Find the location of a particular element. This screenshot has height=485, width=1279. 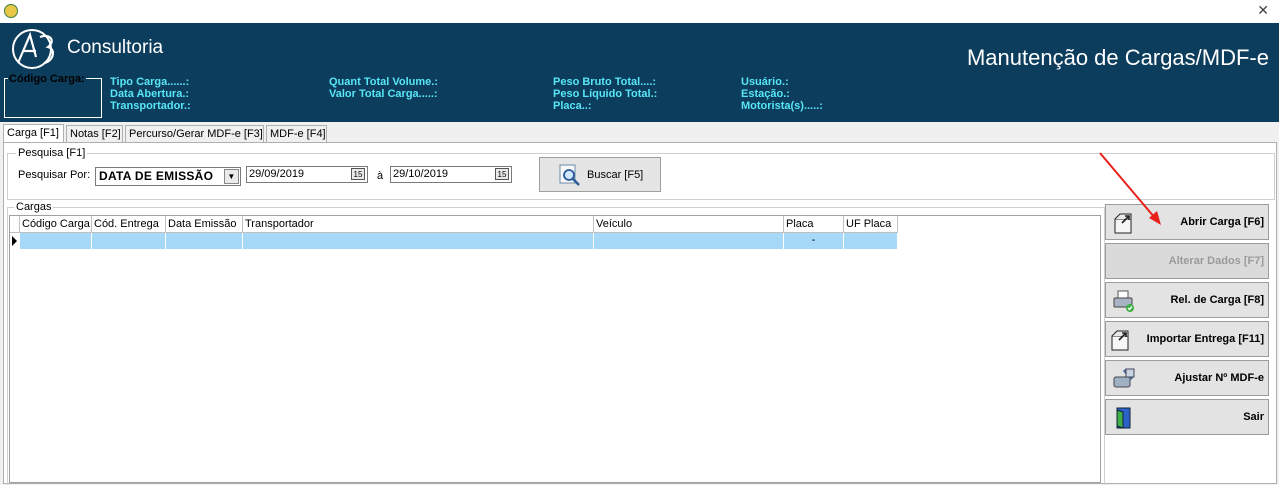

col-header-uf-placa: UF Placa is located at coordinates (871, 224).